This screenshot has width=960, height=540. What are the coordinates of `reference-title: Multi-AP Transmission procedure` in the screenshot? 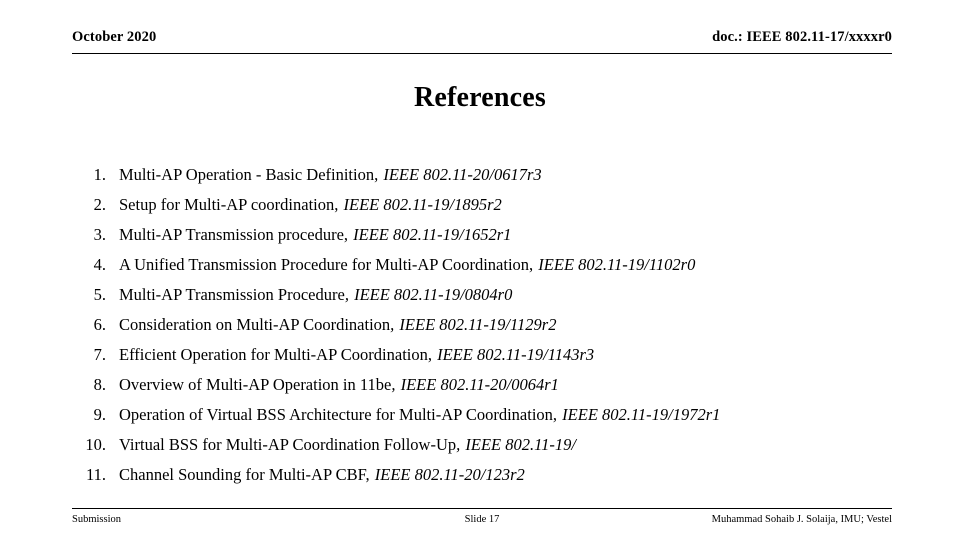 It's located at (231, 234).